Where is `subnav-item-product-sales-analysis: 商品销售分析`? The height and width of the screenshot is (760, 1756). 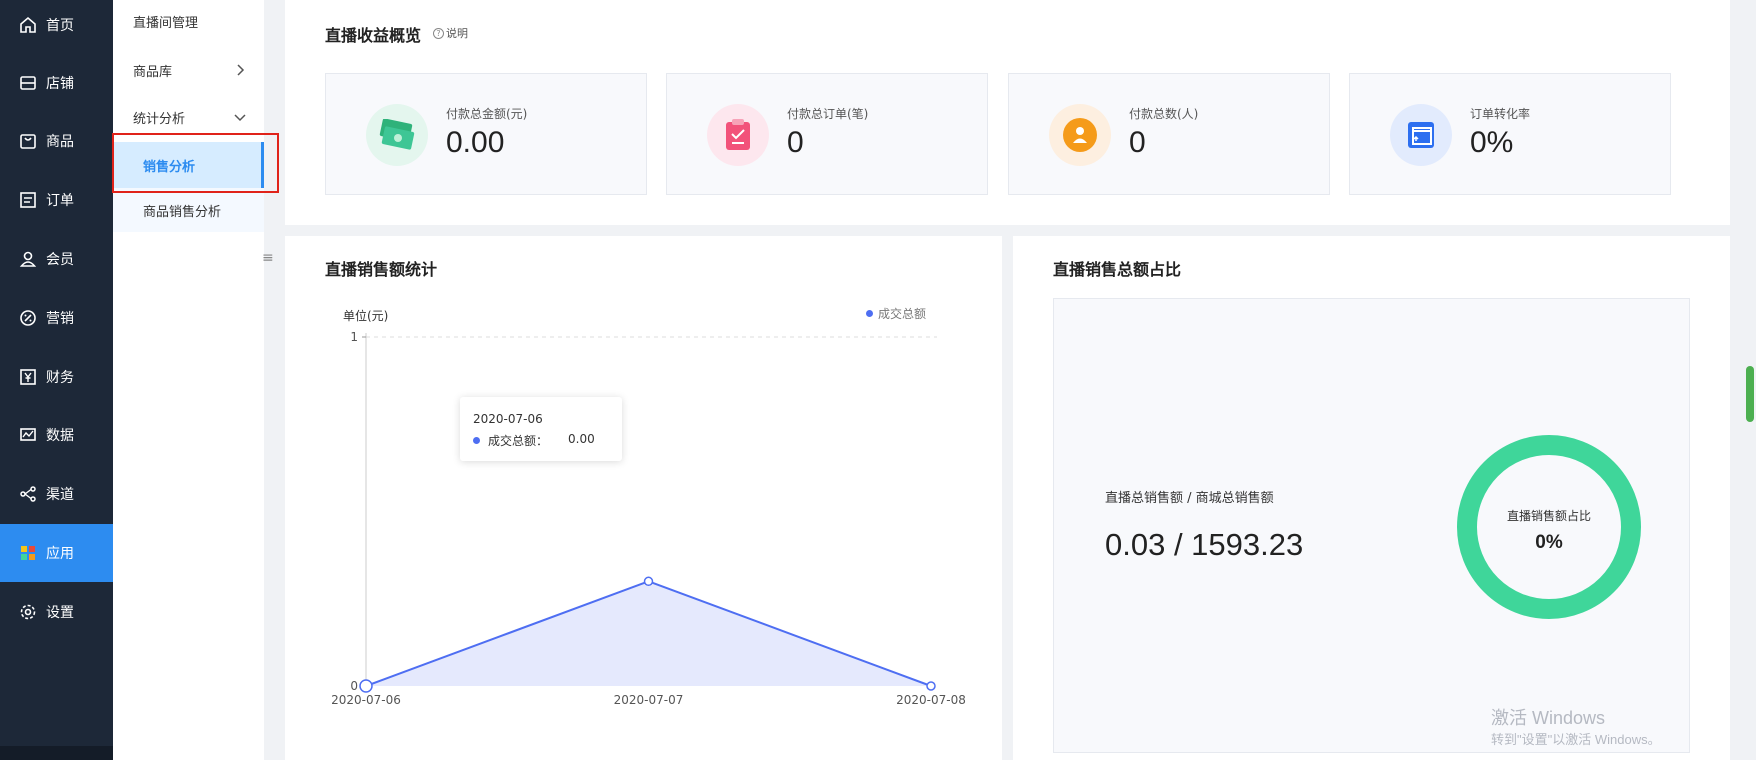 subnav-item-product-sales-analysis: 商品销售分析 is located at coordinates (188, 210).